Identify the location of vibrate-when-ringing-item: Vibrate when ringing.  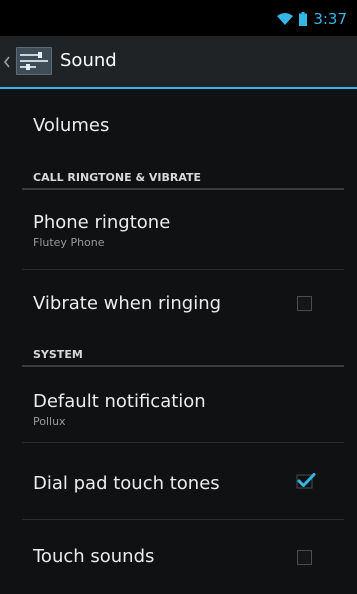
(178, 304).